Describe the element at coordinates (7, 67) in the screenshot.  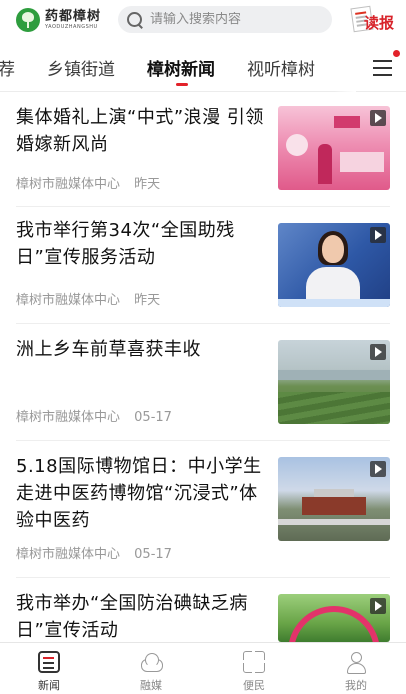
I see `tab-recommend: 荐` at that location.